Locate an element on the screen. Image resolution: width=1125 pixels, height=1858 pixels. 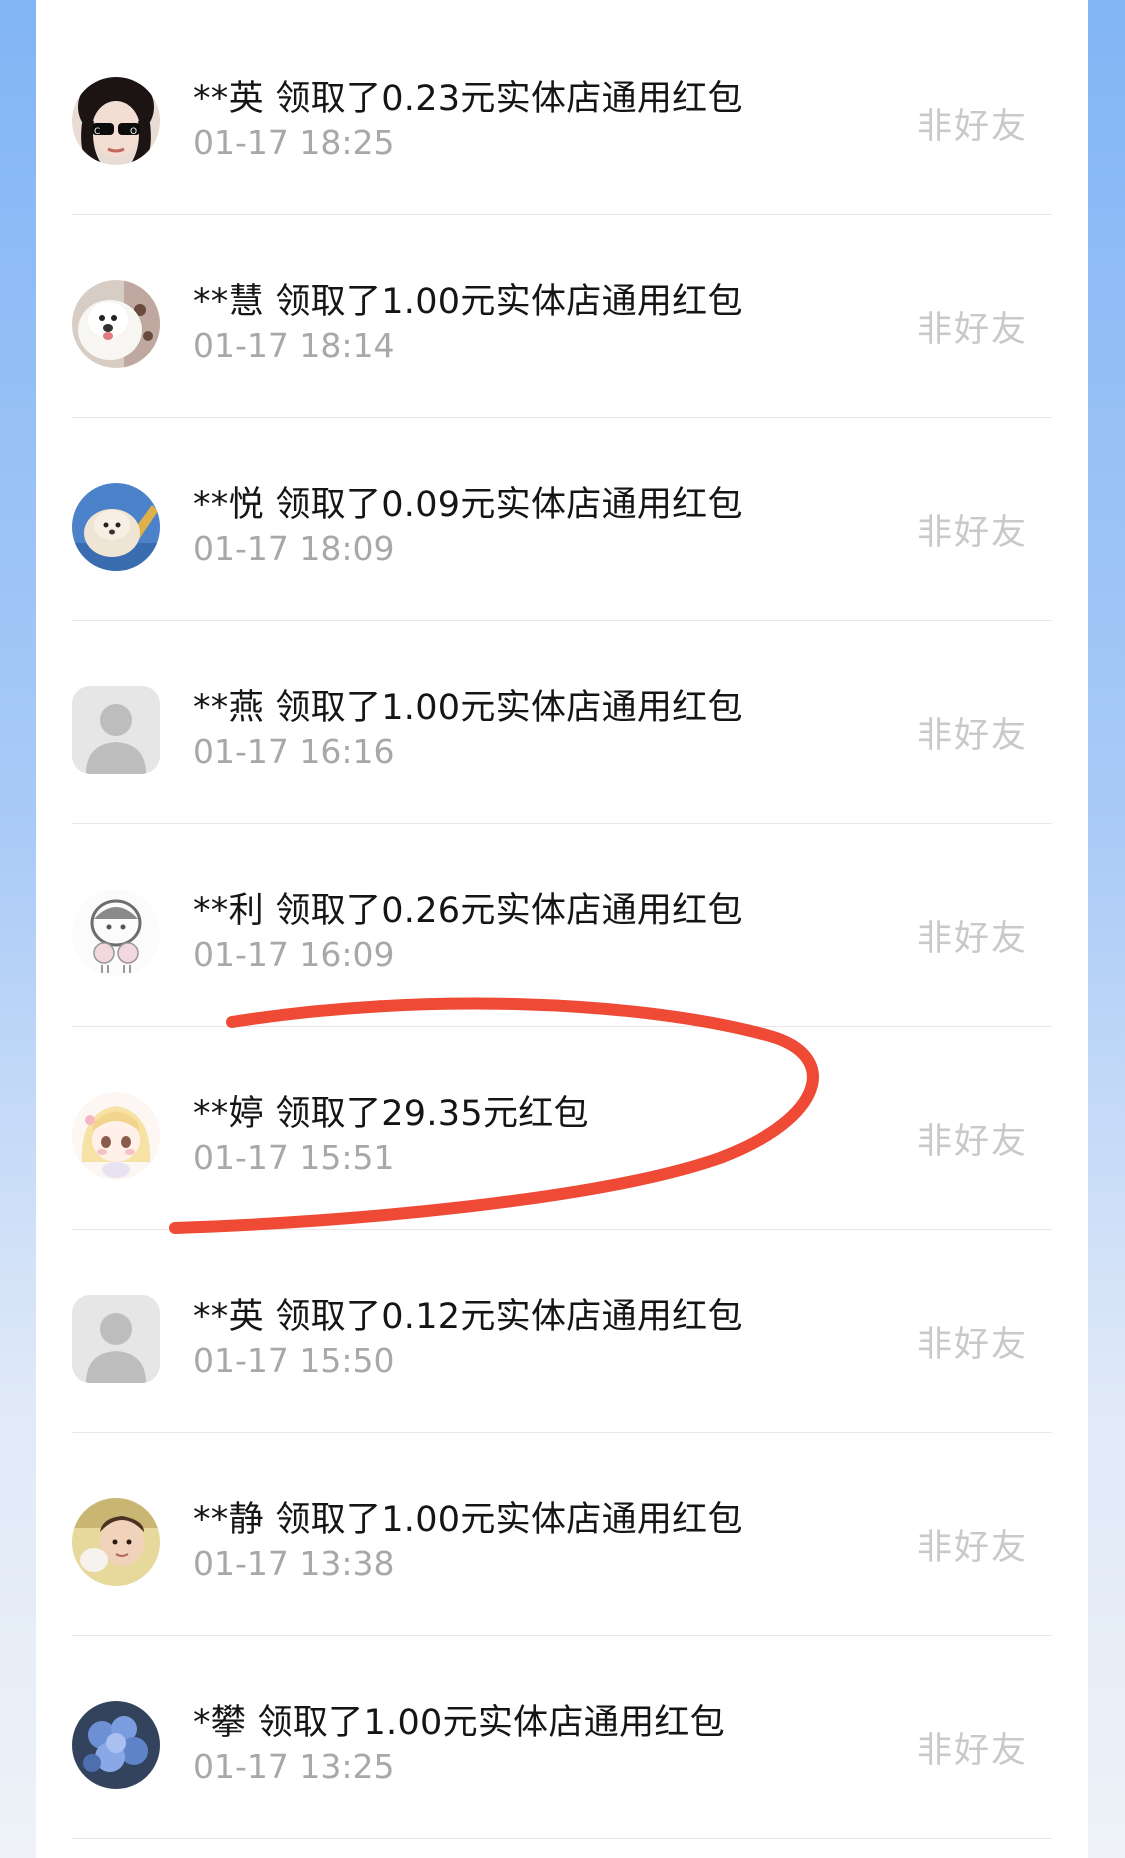
record-time: 01-17 16:09 is located at coordinates (294, 954).